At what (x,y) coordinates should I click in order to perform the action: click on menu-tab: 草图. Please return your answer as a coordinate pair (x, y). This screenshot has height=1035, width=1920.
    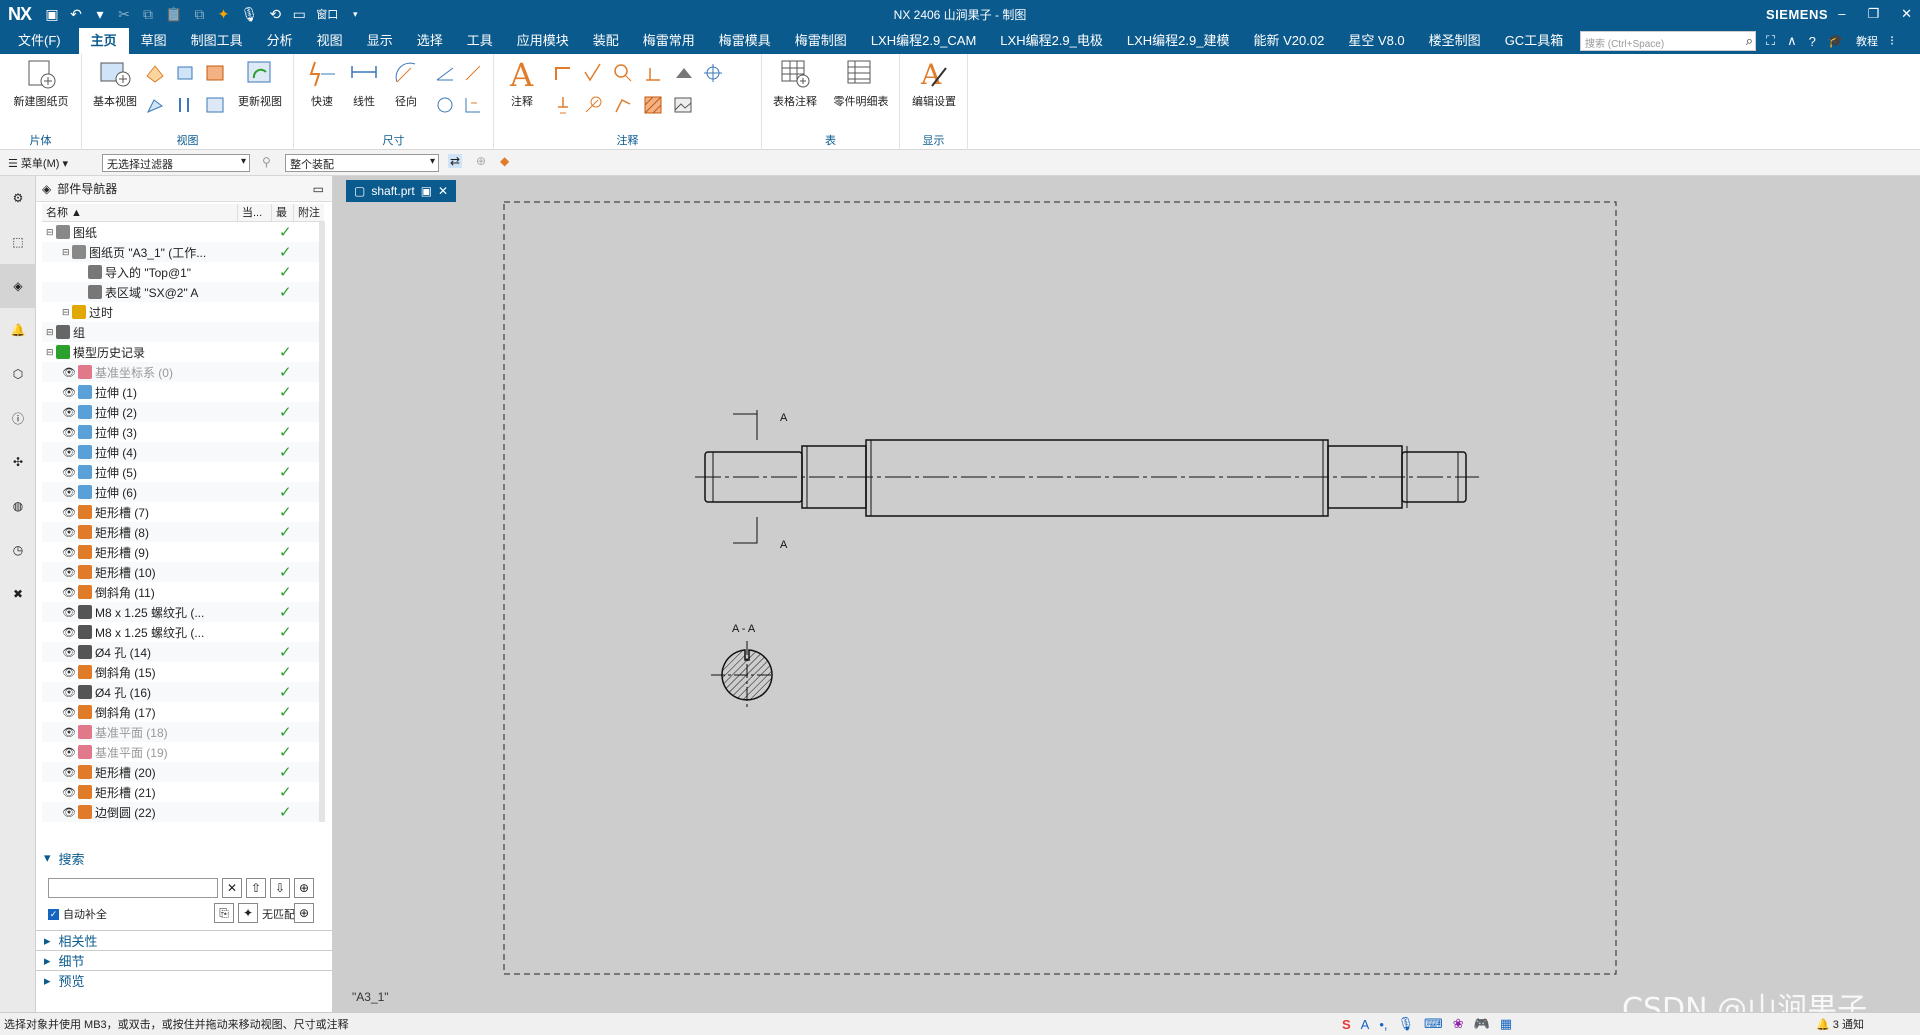
    Looking at the image, I should click on (154, 41).